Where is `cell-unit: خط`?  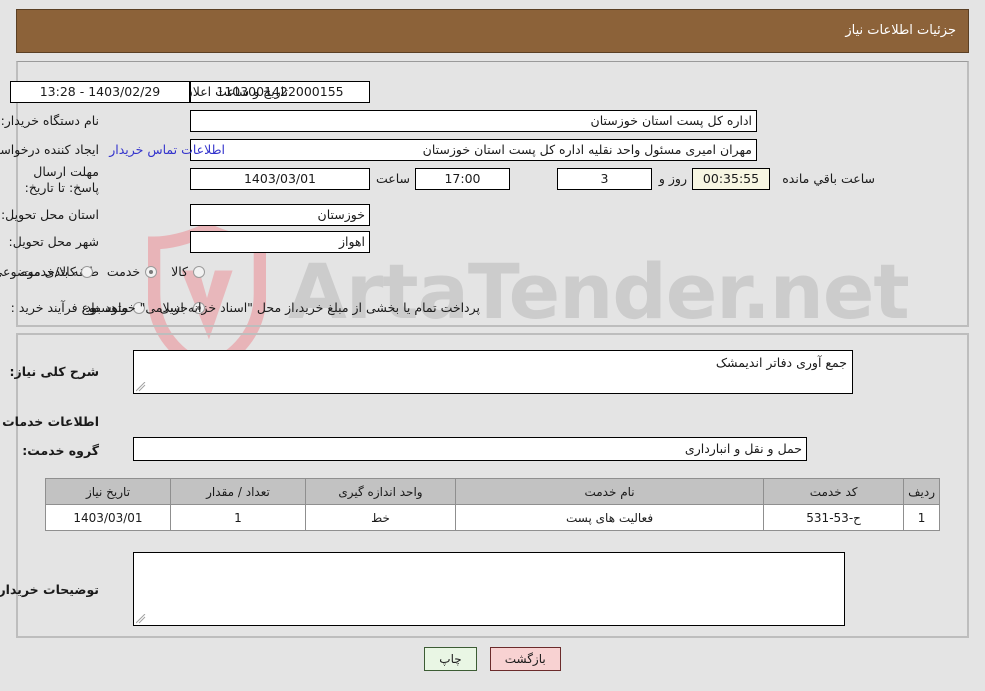
cell-unit: خط is located at coordinates (380, 517).